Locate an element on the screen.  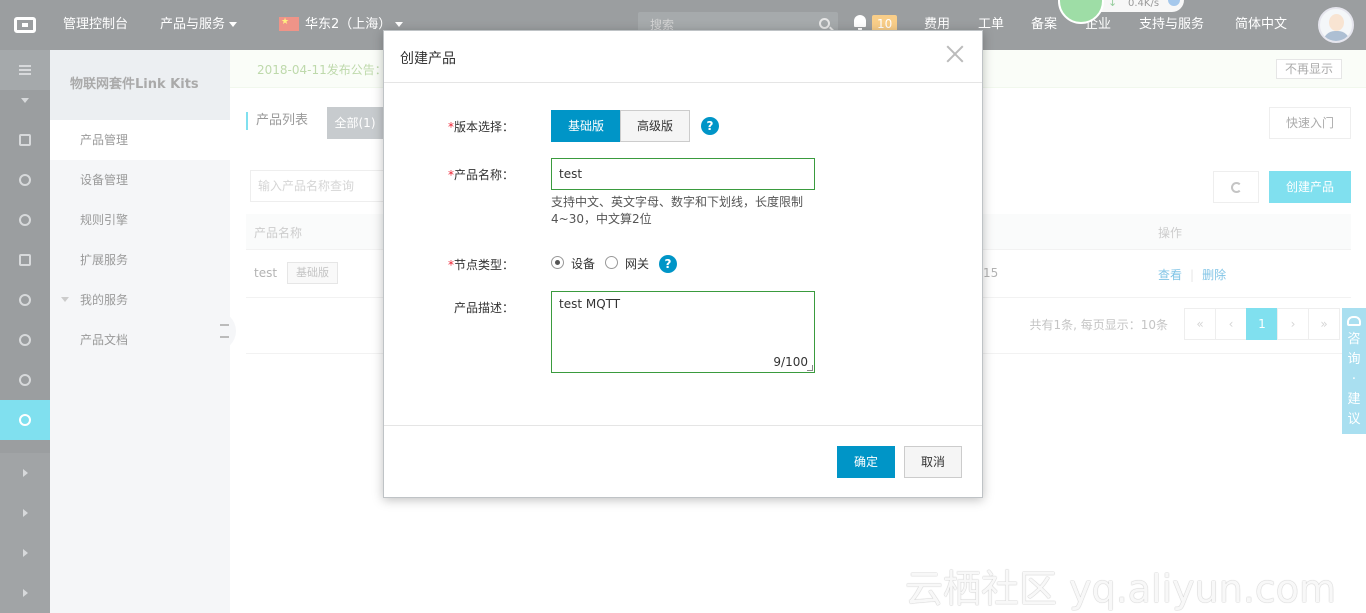
close-icon is located at coordinates (955, 54).